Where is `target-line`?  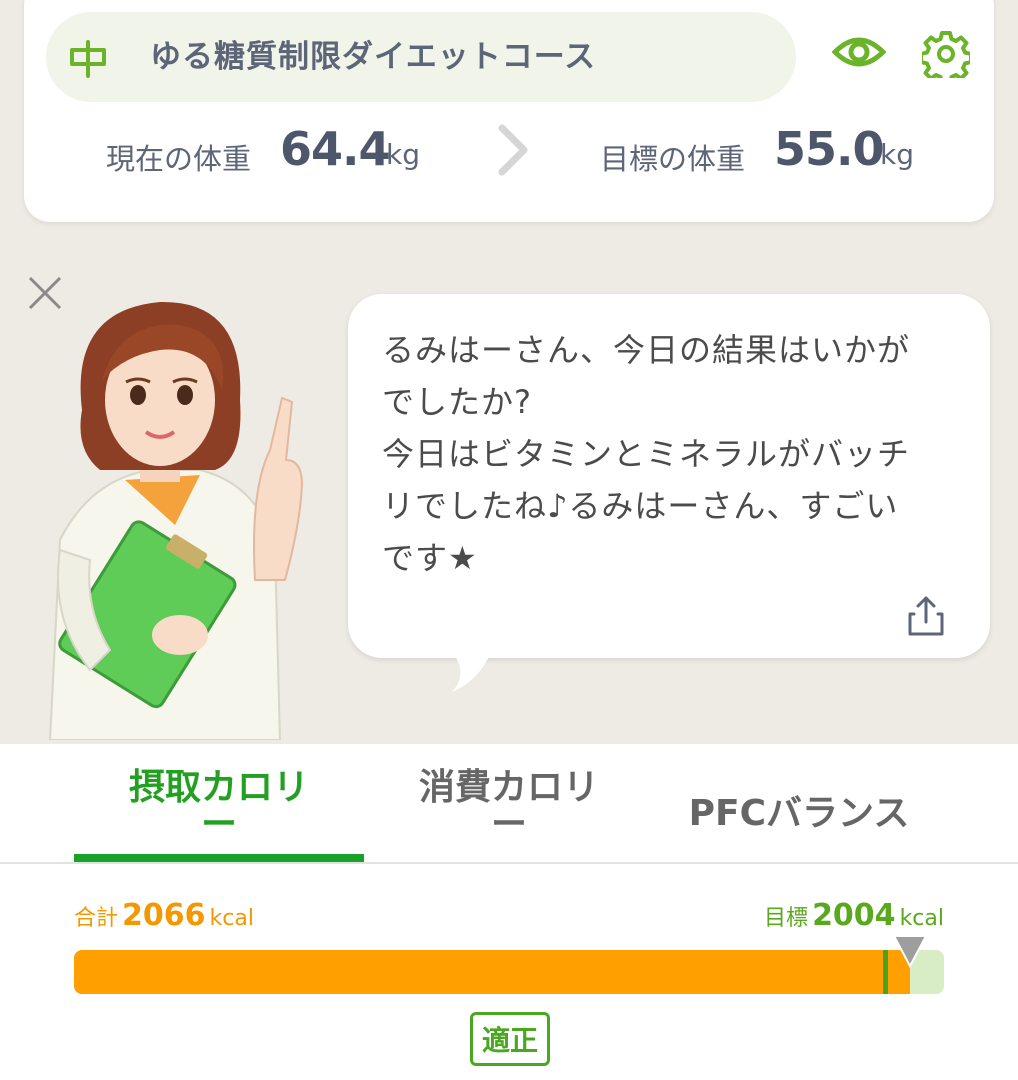 target-line is located at coordinates (885, 972).